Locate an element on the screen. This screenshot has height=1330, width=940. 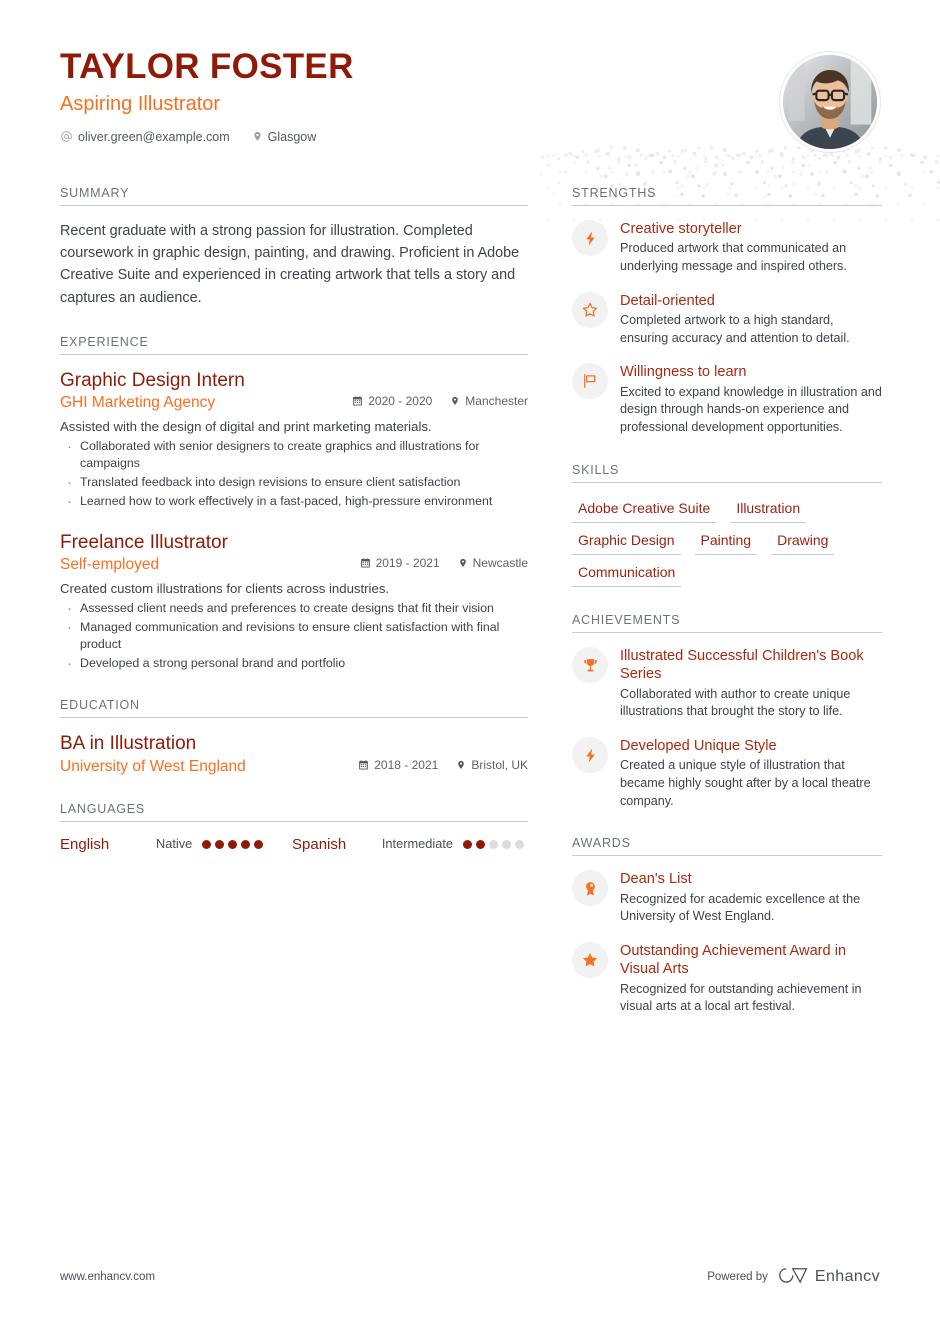
entry-organization: Self-employed is located at coordinates (110, 564).